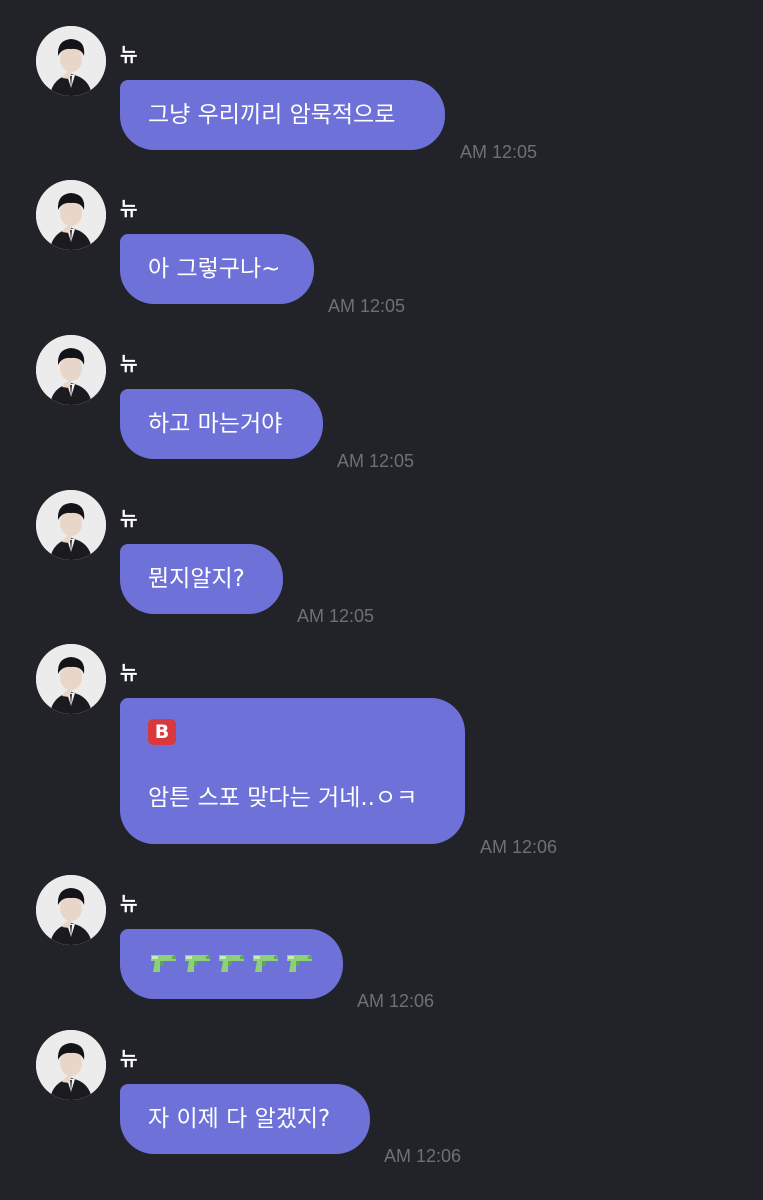 The image size is (763, 1200). Describe the element at coordinates (292, 771) in the screenshot. I see `message-bubble: B 암튼 스포 맞다는 거네..ㅇㅋ` at that location.